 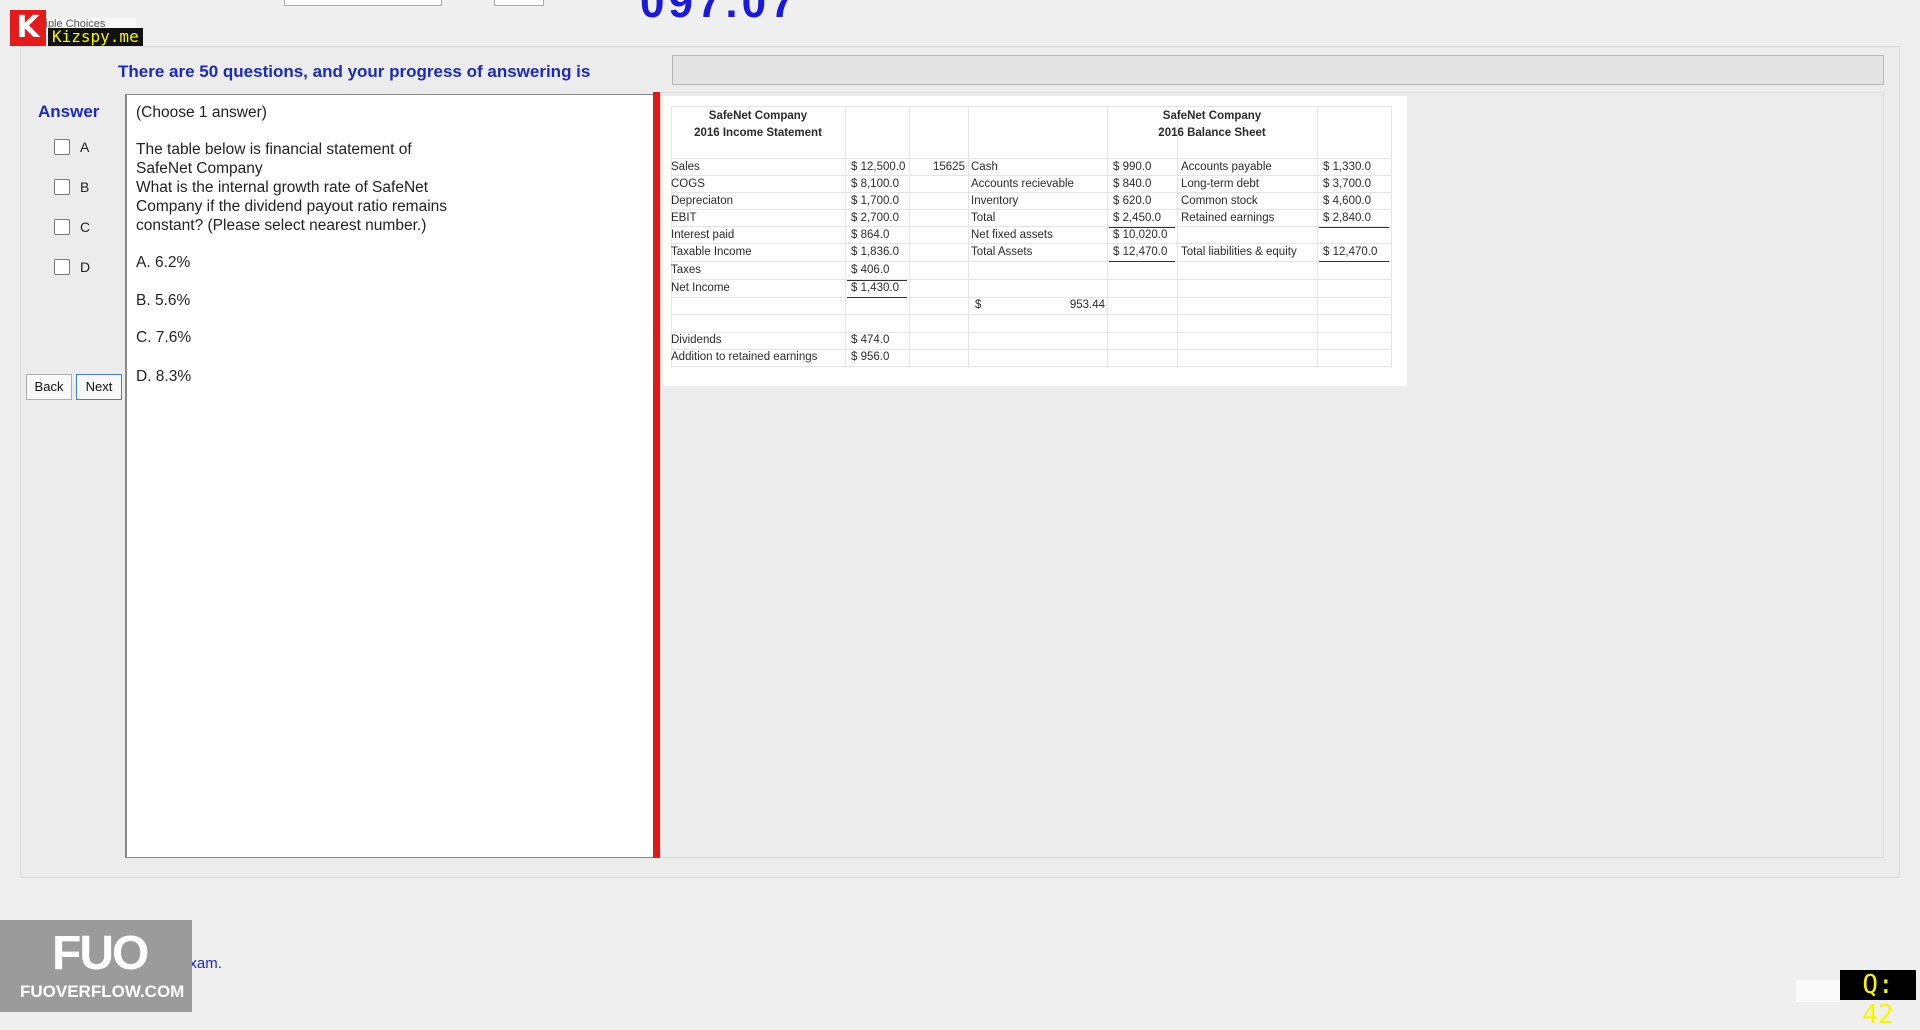 What do you see at coordinates (700, 288) in the screenshot?
I see `income-label: Net Income` at bounding box center [700, 288].